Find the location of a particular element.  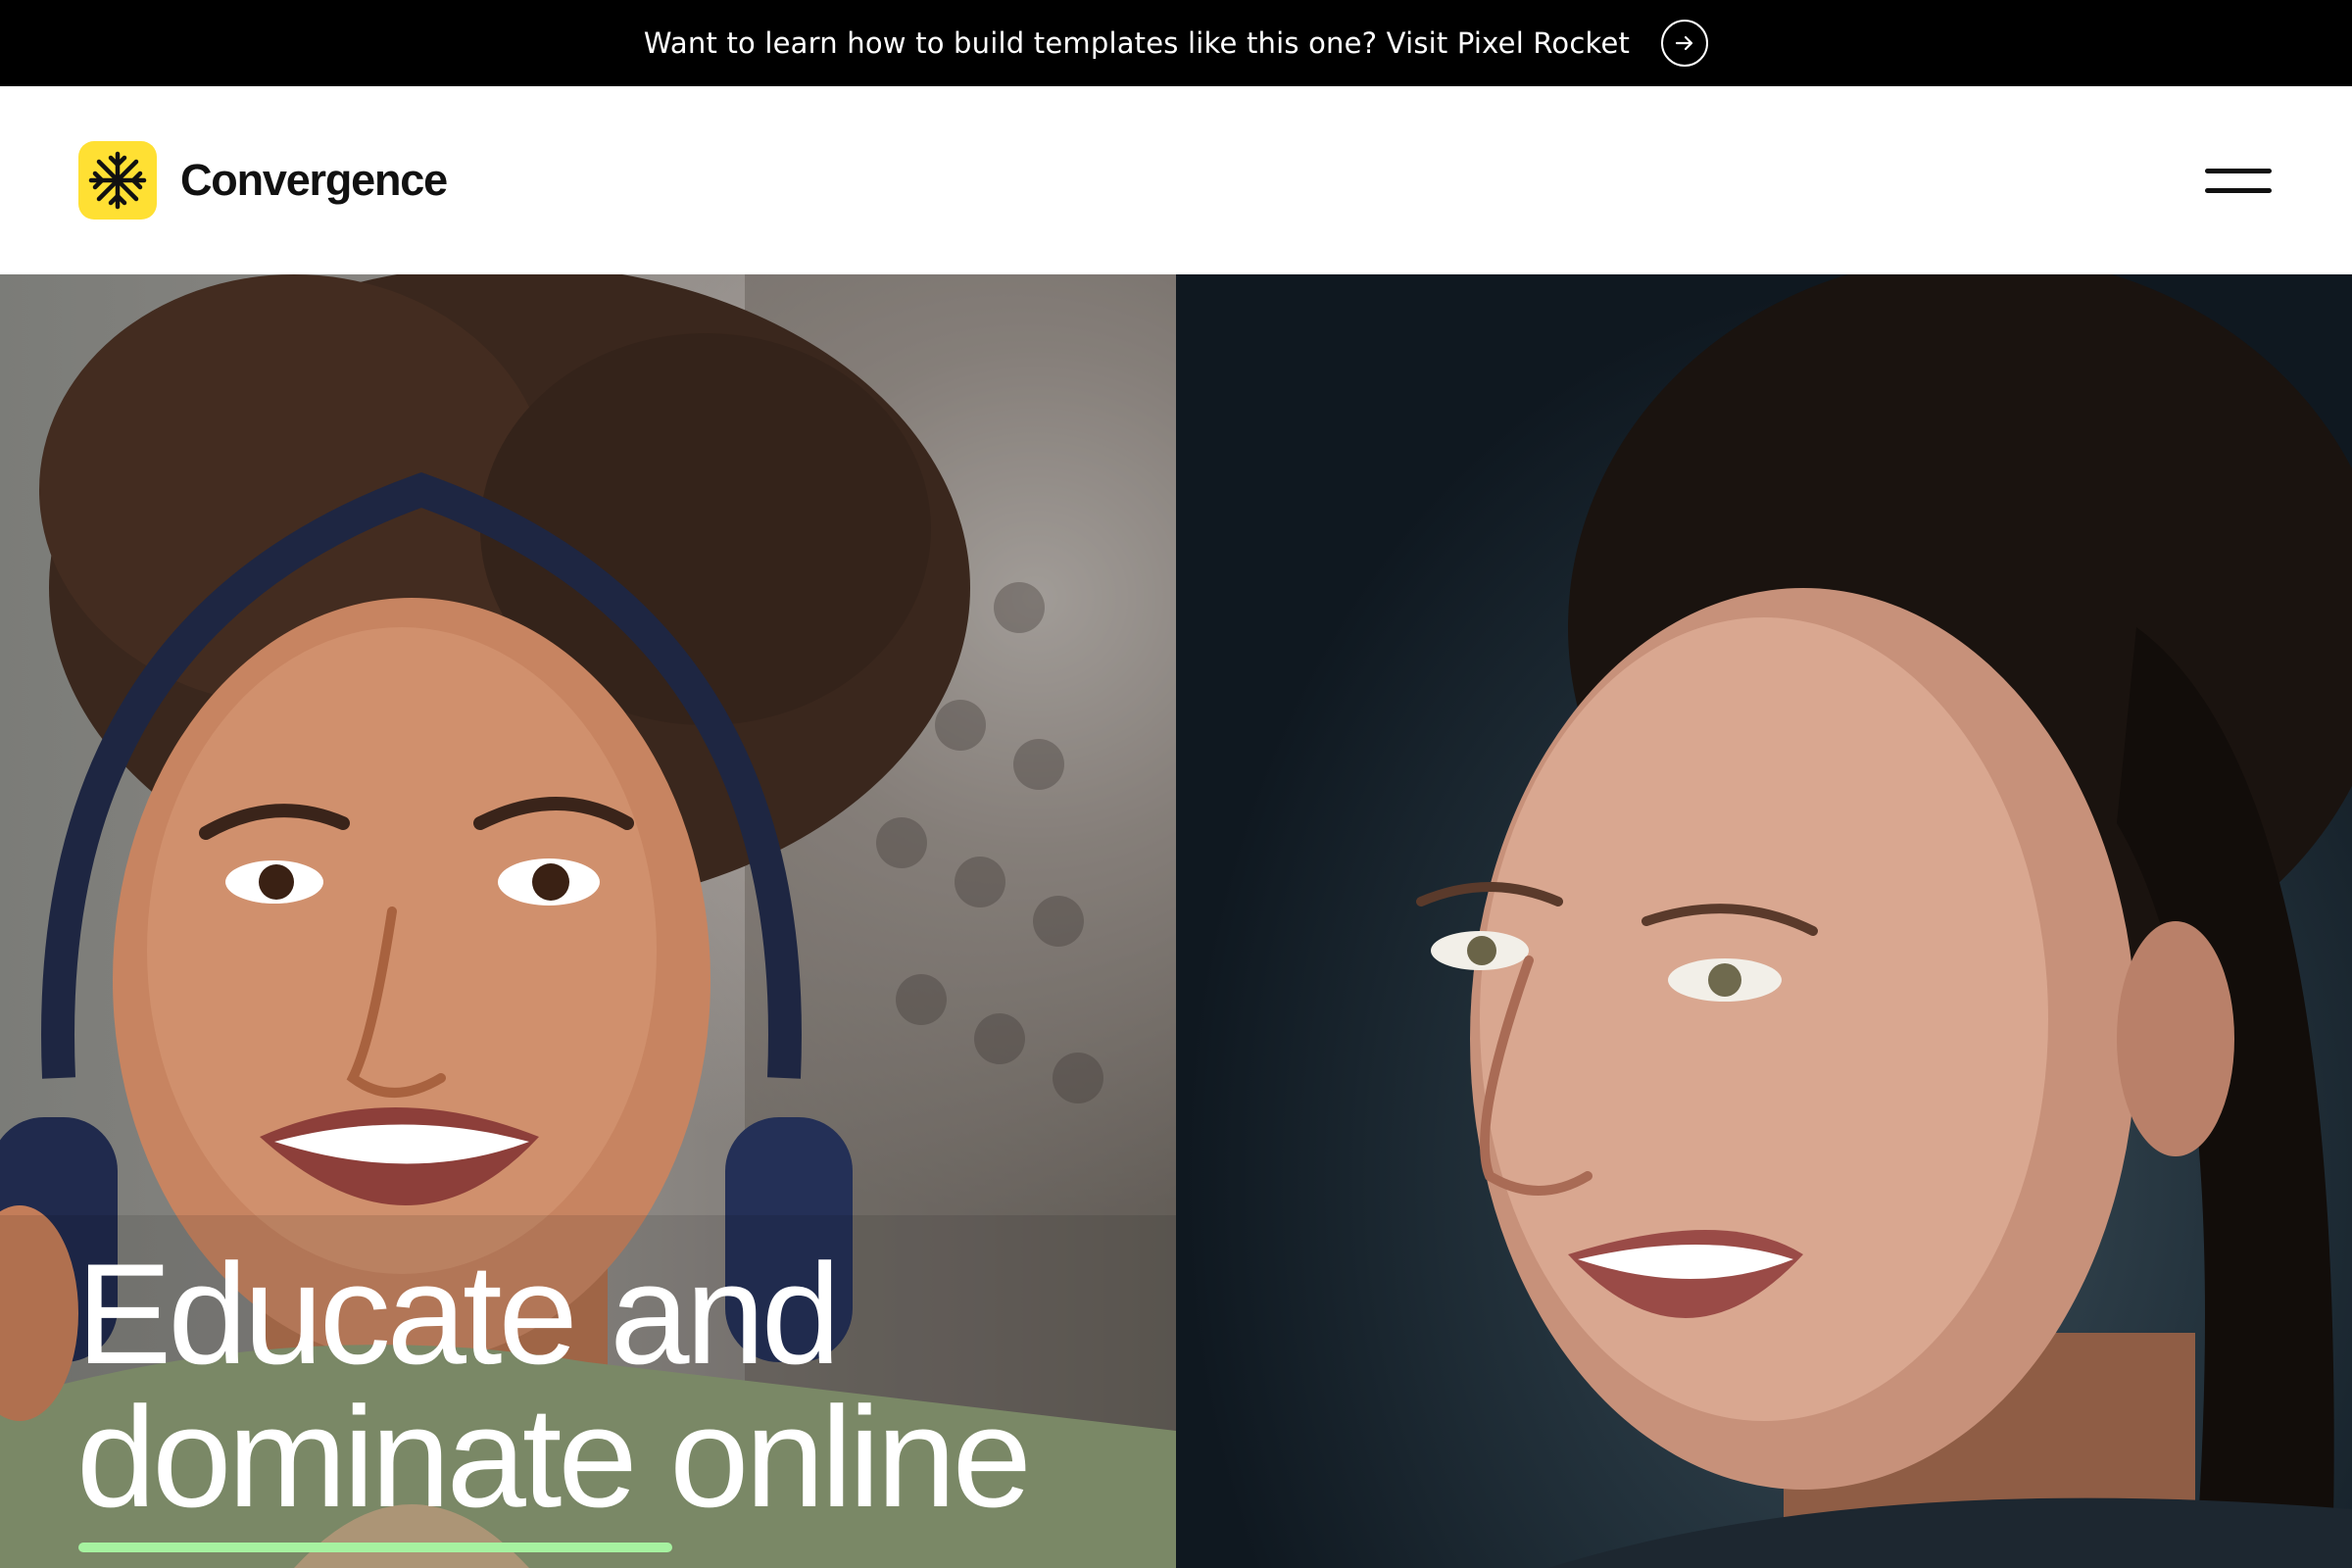

hero-title-line-2: dominate online is located at coordinates (554, 1457).